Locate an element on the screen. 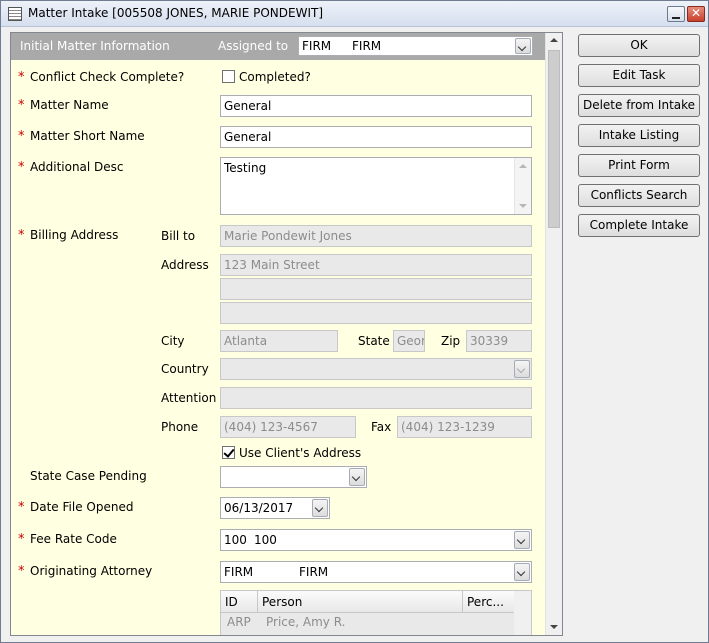  conflict-check-label: Conflict Check Complete? is located at coordinates (107, 77).